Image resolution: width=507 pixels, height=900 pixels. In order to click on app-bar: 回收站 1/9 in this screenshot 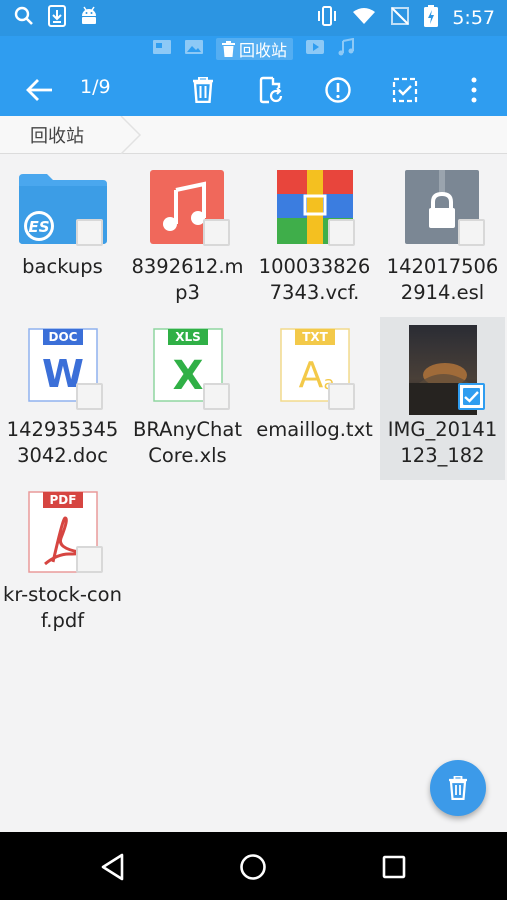, I will do `click(253, 76)`.